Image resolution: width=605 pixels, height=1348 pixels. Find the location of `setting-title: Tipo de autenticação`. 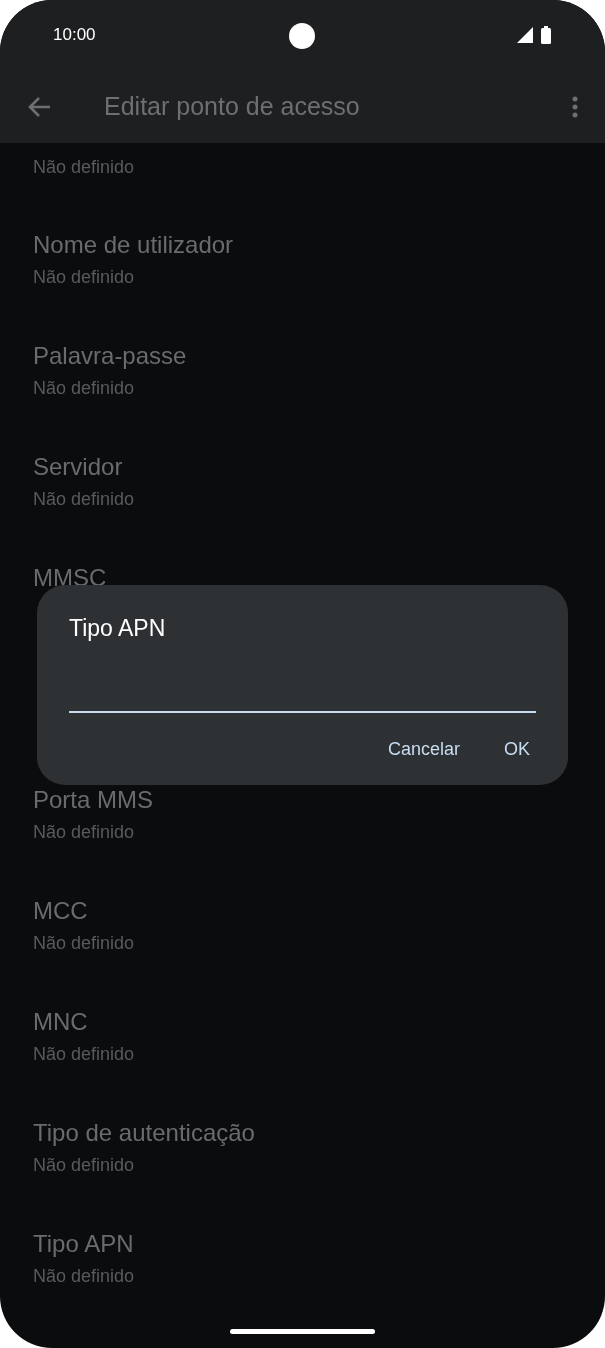

setting-title: Tipo de autenticação is located at coordinates (302, 1133).